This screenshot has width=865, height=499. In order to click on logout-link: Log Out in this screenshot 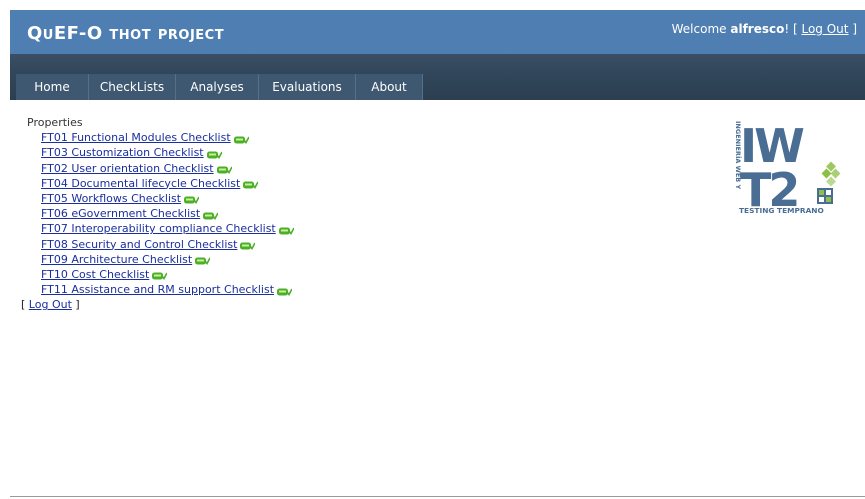, I will do `click(50, 304)`.